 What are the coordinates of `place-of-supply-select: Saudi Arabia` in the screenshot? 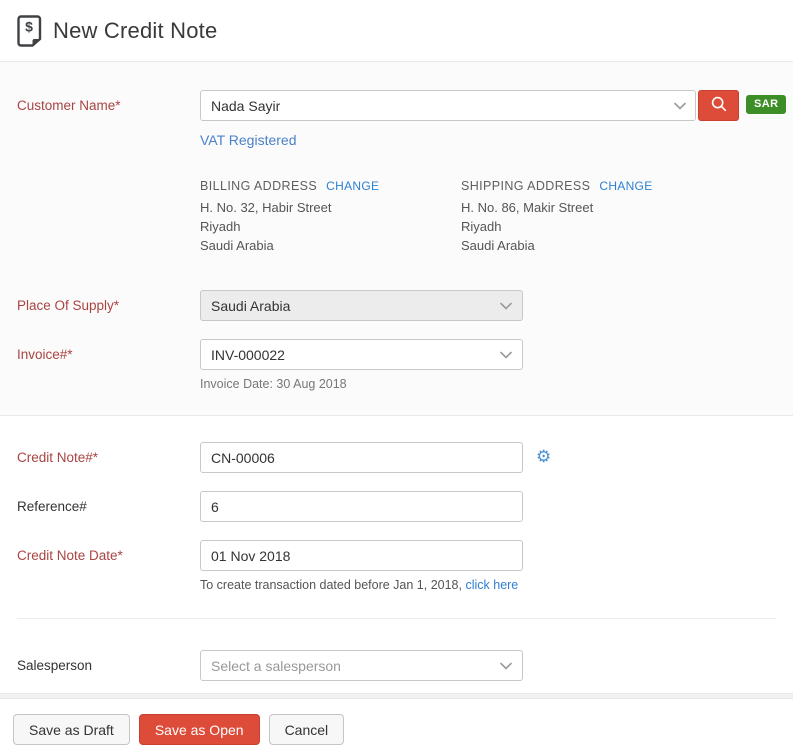 It's located at (361, 305).